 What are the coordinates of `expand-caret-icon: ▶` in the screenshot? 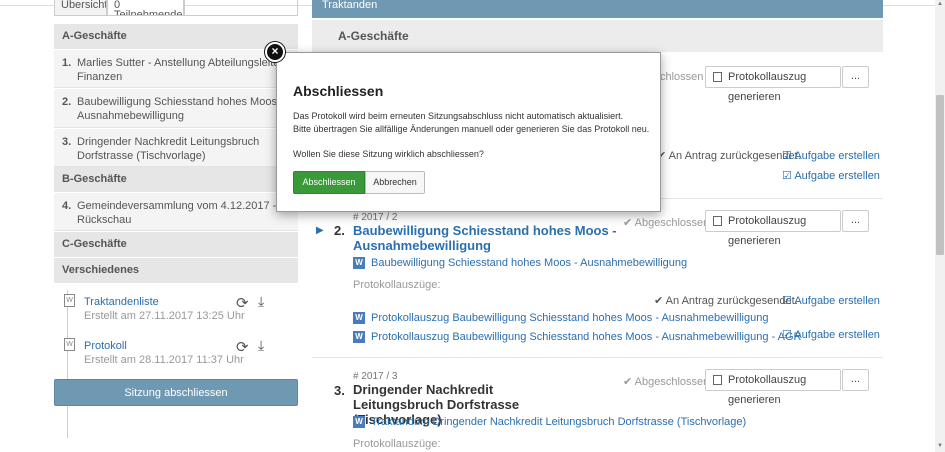 It's located at (320, 230).